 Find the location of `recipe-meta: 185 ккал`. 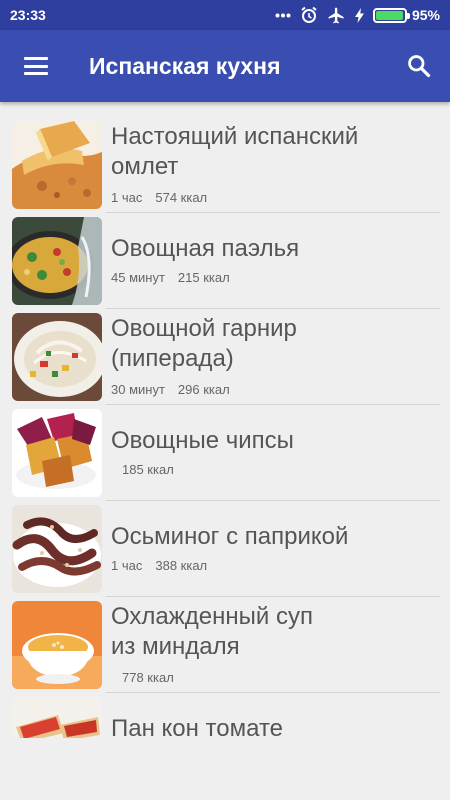

recipe-meta: 185 ккал is located at coordinates (202, 469).